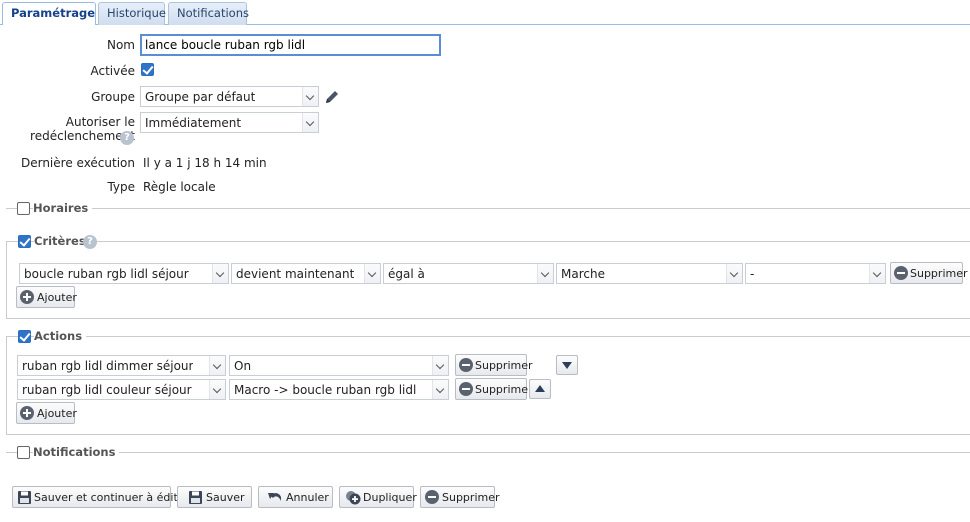 Image resolution: width=970 pixels, height=522 pixels. Describe the element at coordinates (752, 274) in the screenshot. I see `critere-extra-value: -` at that location.